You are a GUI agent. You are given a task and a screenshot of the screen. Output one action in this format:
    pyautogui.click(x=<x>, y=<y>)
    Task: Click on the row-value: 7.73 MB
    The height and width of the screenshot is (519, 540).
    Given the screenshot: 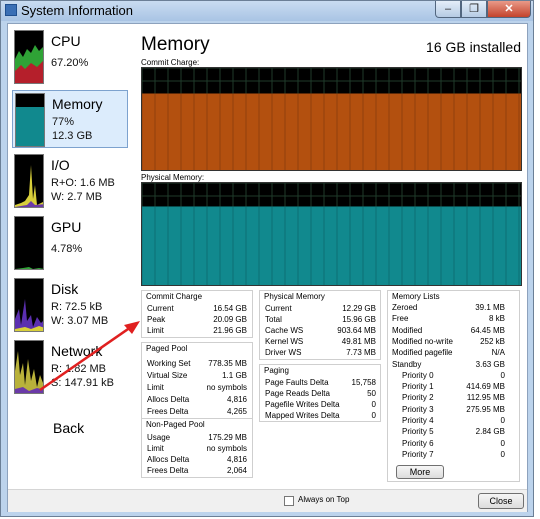 What is the action you would take?
    pyautogui.click(x=361, y=352)
    